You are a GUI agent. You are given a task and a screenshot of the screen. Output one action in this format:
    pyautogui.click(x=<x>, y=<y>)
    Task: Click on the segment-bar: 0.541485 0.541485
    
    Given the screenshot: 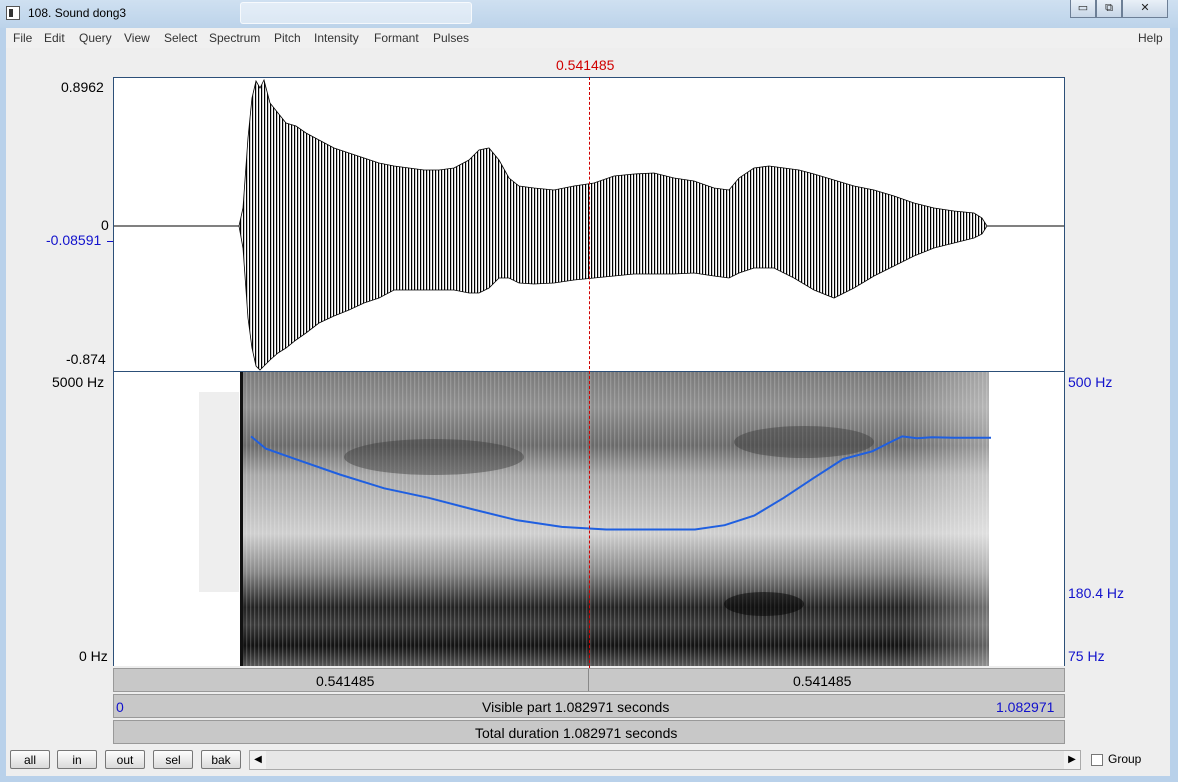 What is the action you would take?
    pyautogui.click(x=589, y=680)
    